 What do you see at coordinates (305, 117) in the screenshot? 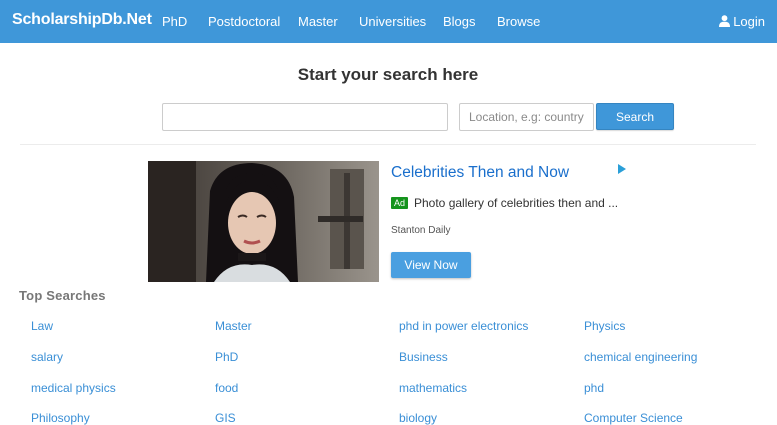
I see `keyword-search-input` at bounding box center [305, 117].